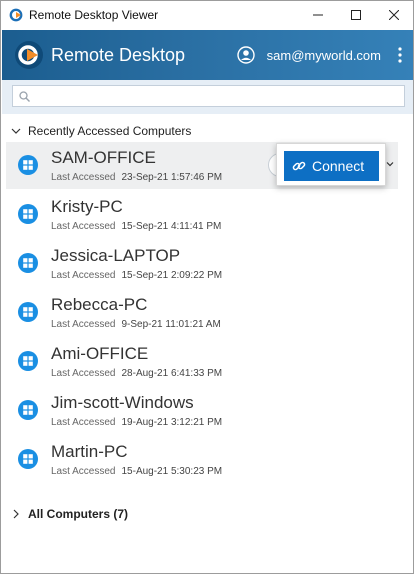 This screenshot has height=574, width=414. I want to click on all-computers-label: All Computers (7), so click(78, 514).